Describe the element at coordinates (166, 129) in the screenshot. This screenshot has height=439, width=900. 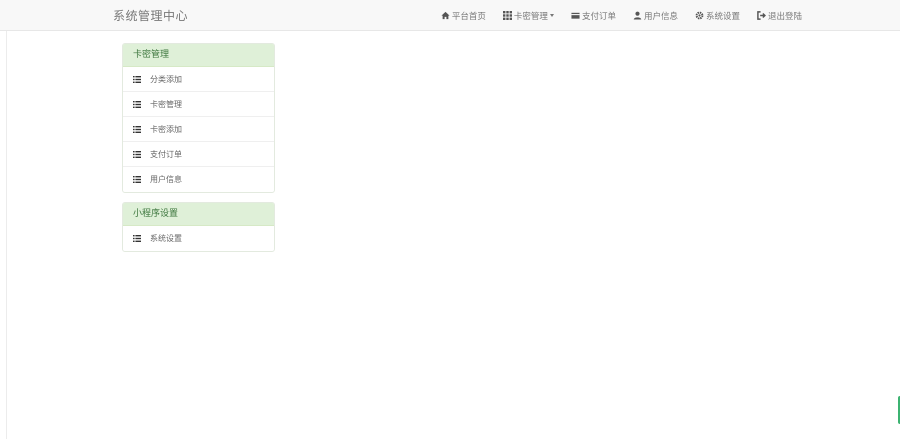
I see `sidebar-item-label: 卡密添加` at that location.